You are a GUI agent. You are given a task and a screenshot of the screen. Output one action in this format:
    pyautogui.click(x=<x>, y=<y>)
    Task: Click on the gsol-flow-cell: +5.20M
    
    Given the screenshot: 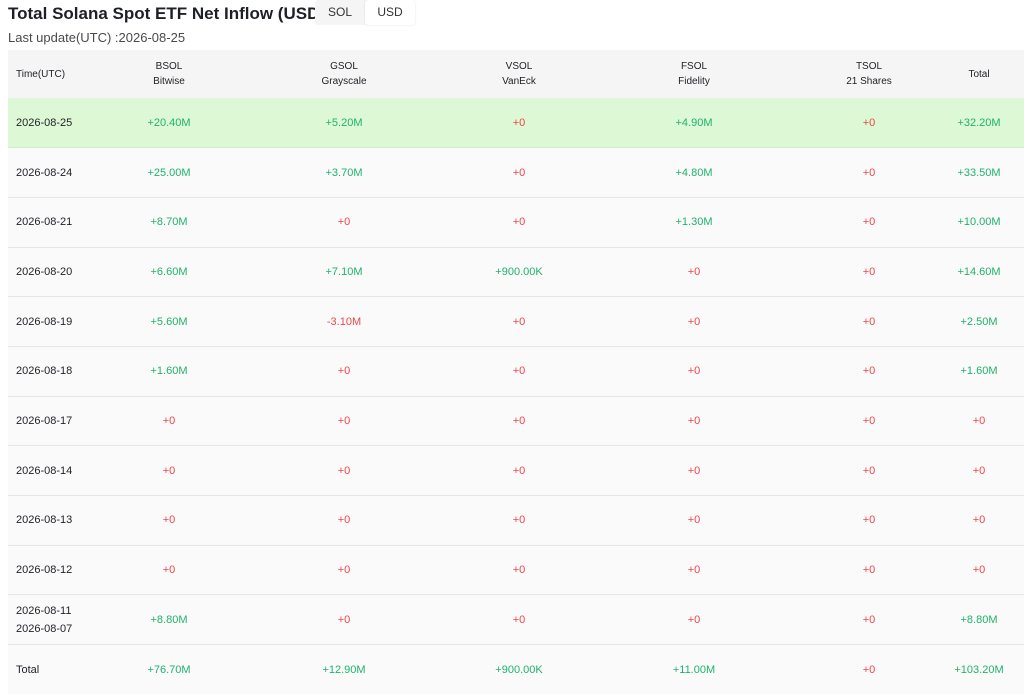 What is the action you would take?
    pyautogui.click(x=344, y=122)
    